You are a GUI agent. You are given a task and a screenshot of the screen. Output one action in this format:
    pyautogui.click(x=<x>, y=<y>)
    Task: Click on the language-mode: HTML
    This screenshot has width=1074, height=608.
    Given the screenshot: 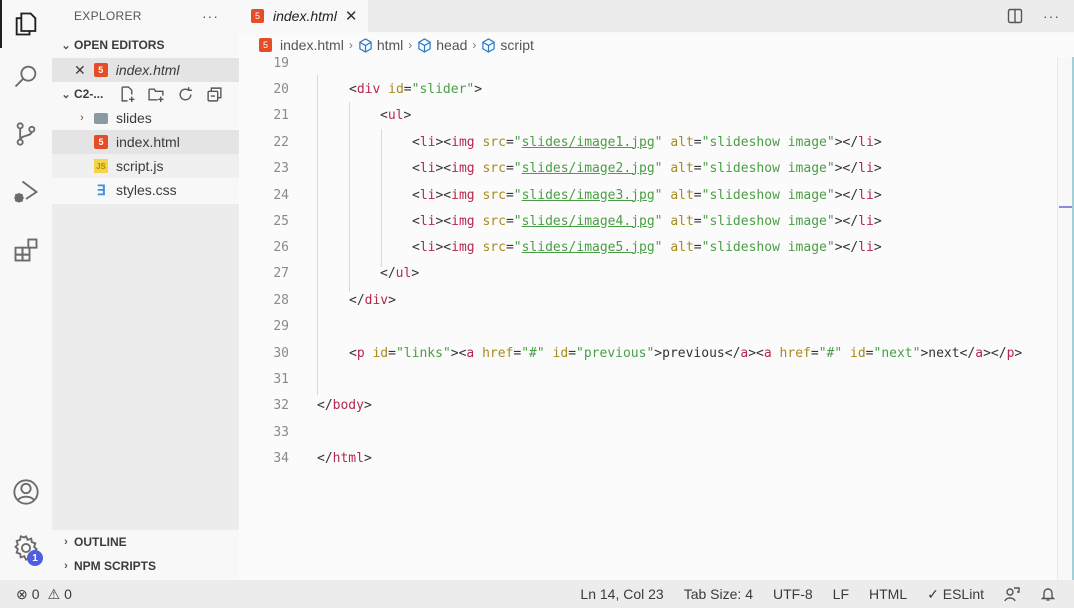 What is the action you would take?
    pyautogui.click(x=888, y=594)
    